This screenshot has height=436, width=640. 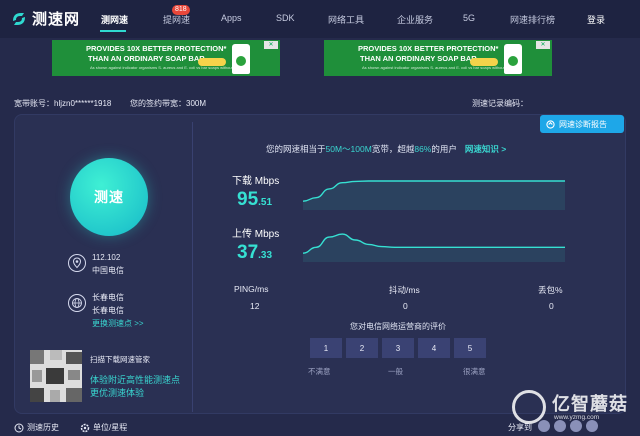 I want to click on panel-divider, so click(x=192, y=267).